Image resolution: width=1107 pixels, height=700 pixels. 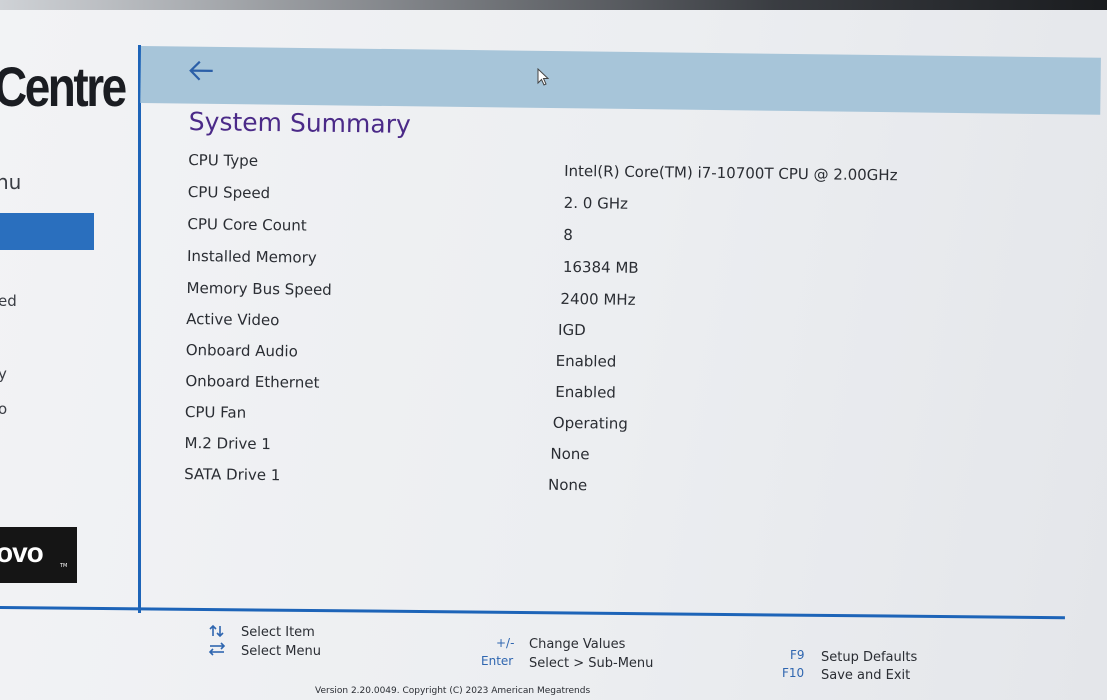 I want to click on footer-plus-minus-key: +/-, so click(x=505, y=643).